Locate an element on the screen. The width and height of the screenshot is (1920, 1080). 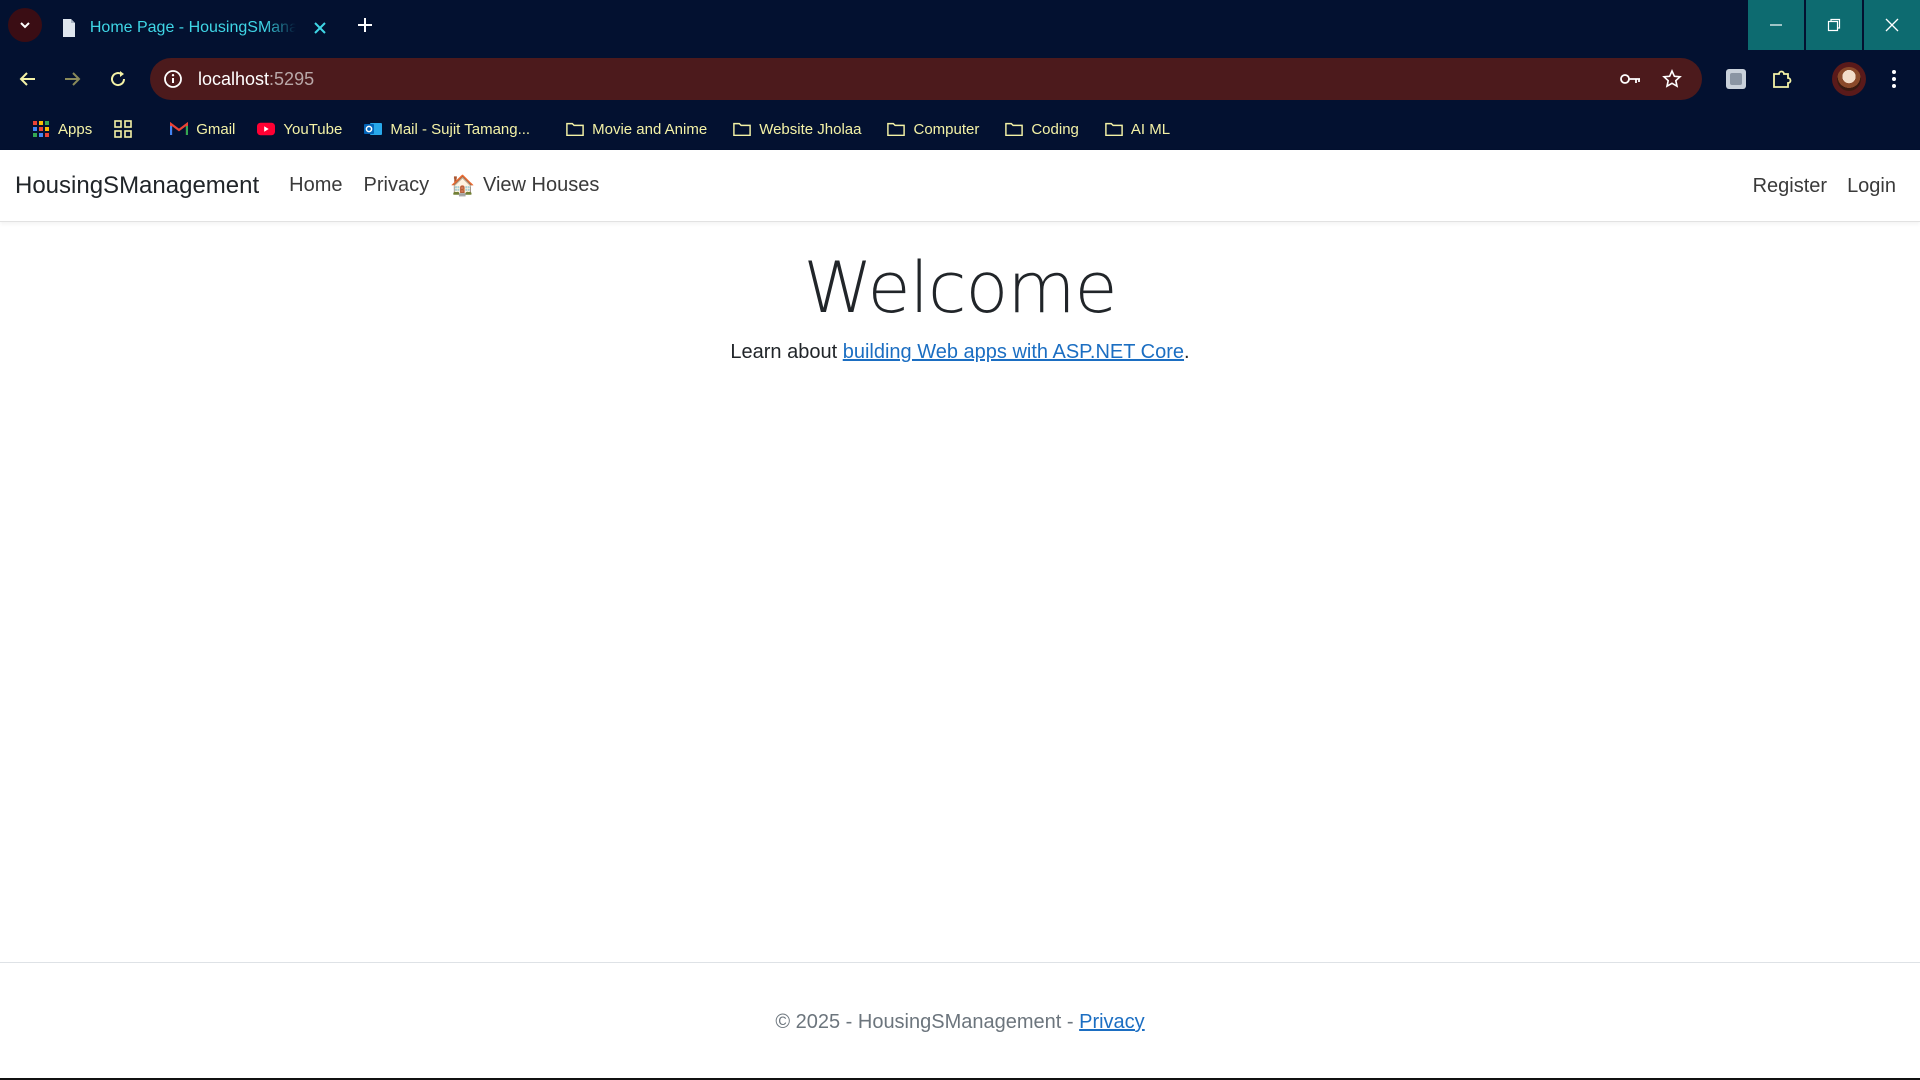
lead-prefix: Learn about is located at coordinates (786, 352).